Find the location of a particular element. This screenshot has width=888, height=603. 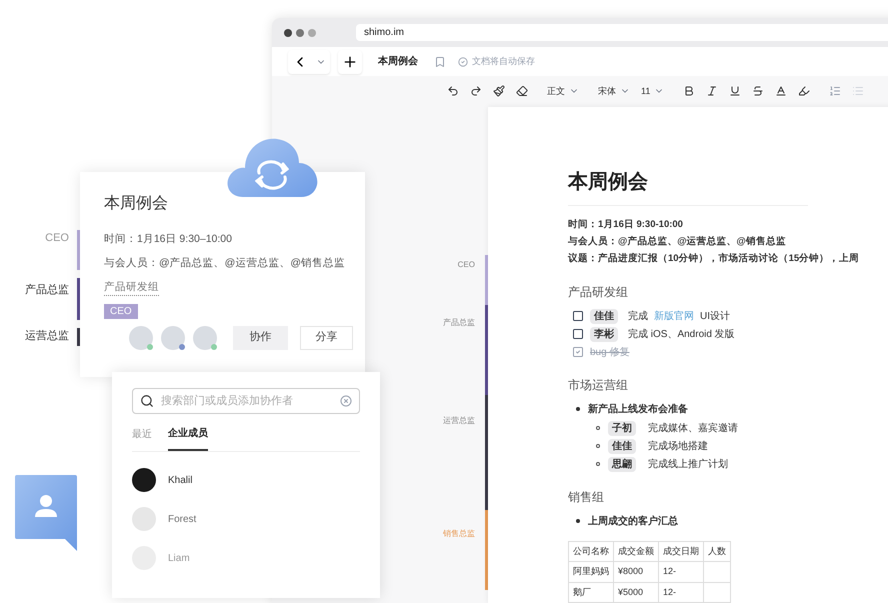

back-button is located at coordinates (309, 62).